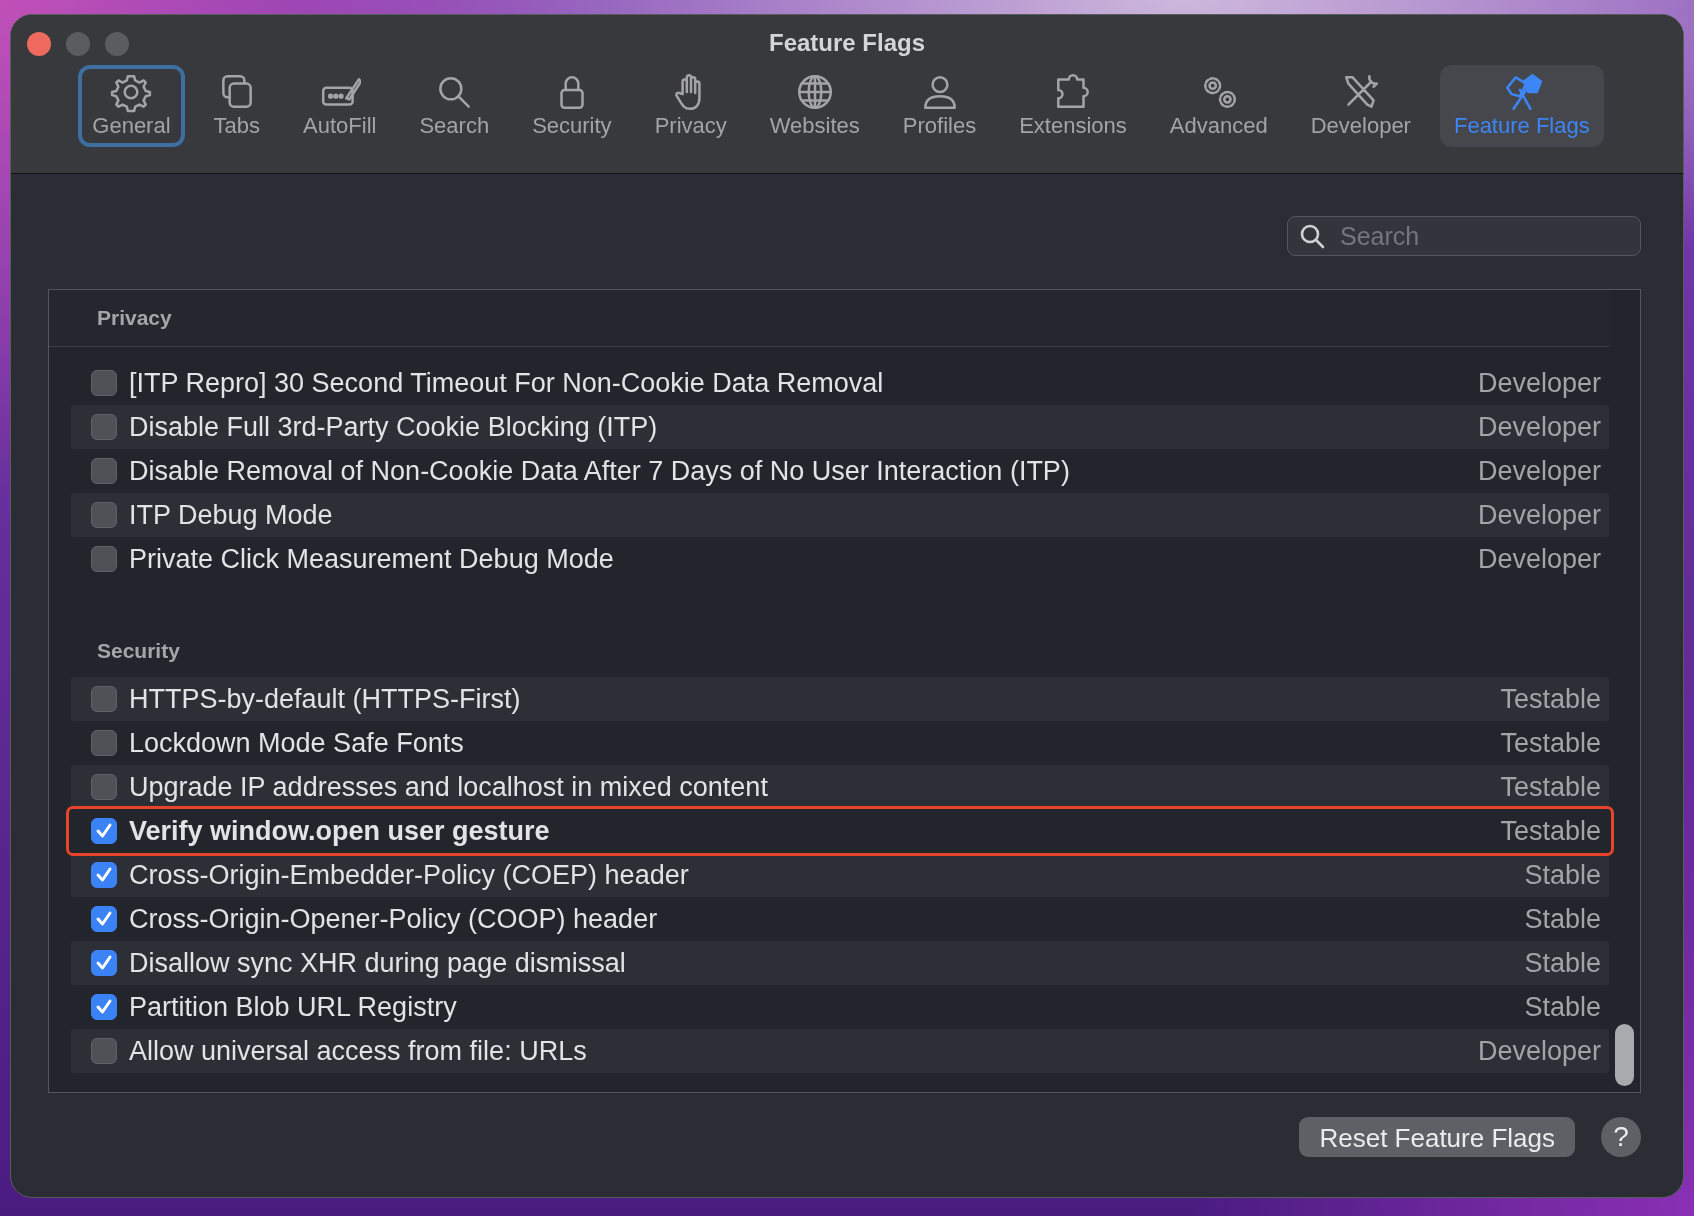 The image size is (1694, 1216). I want to click on flag-label: Cross-Origin-Embedder-Policy (COEP) header, so click(409, 875).